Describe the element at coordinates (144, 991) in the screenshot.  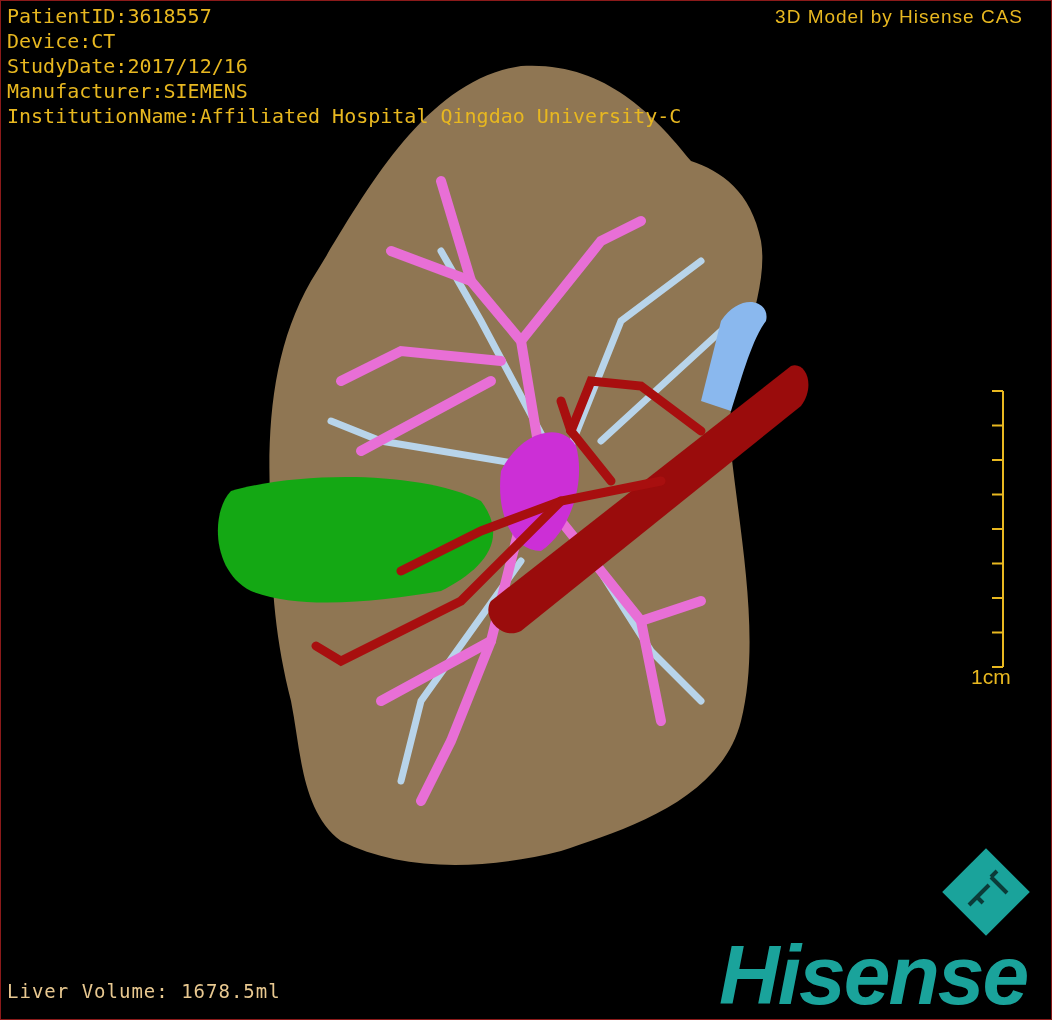
I see `liver-volume-text: Liver Volume: 1678.5ml` at that location.